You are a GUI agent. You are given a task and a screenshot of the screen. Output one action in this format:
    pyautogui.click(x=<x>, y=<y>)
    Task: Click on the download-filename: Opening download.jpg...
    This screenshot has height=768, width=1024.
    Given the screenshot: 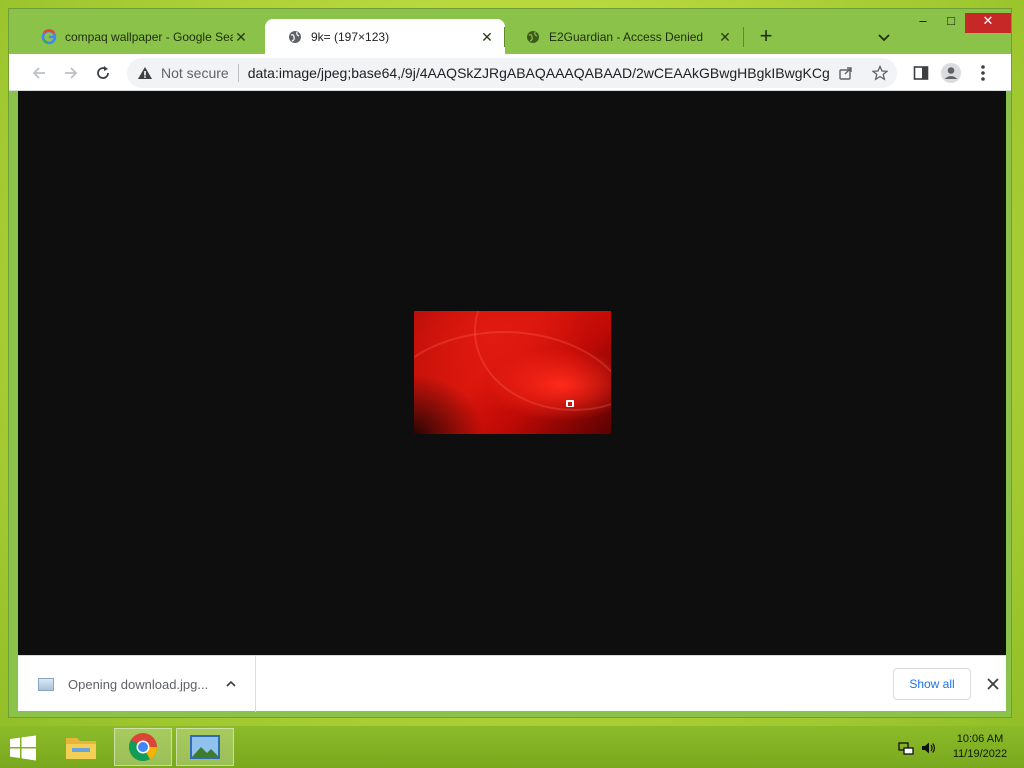 What is the action you would take?
    pyautogui.click(x=138, y=684)
    